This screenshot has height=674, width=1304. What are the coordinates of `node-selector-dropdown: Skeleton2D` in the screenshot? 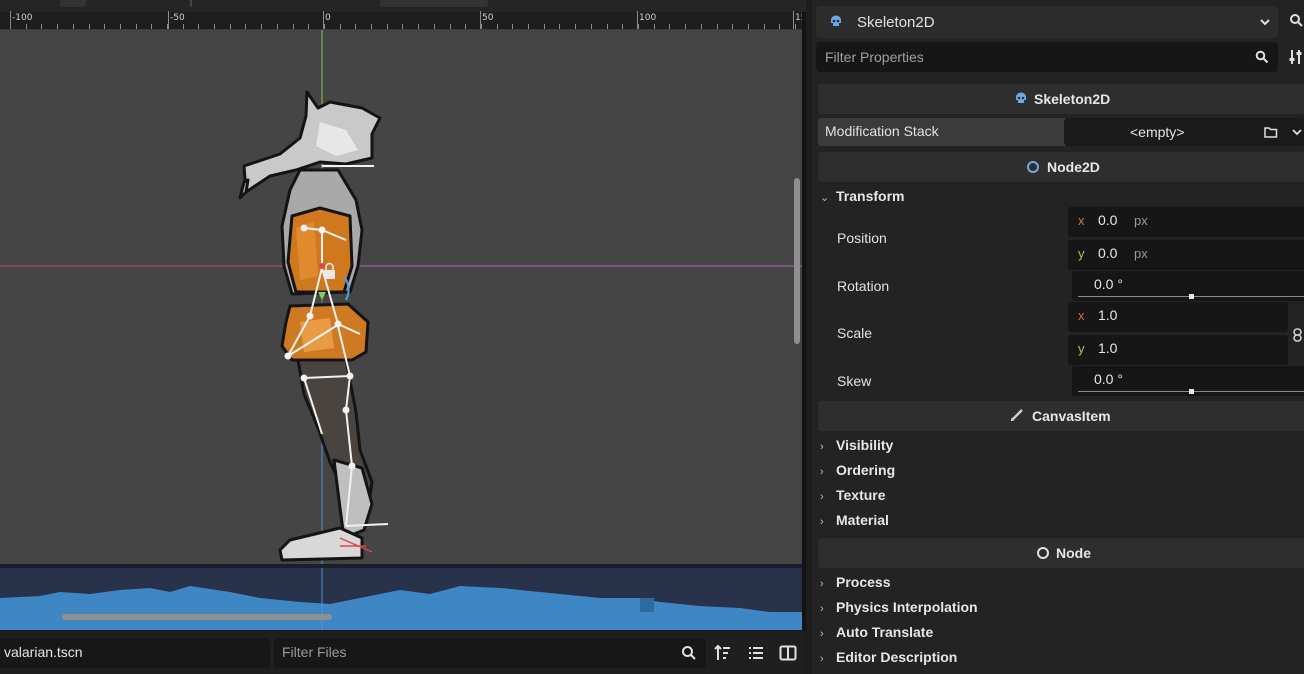 It's located at (1047, 22).